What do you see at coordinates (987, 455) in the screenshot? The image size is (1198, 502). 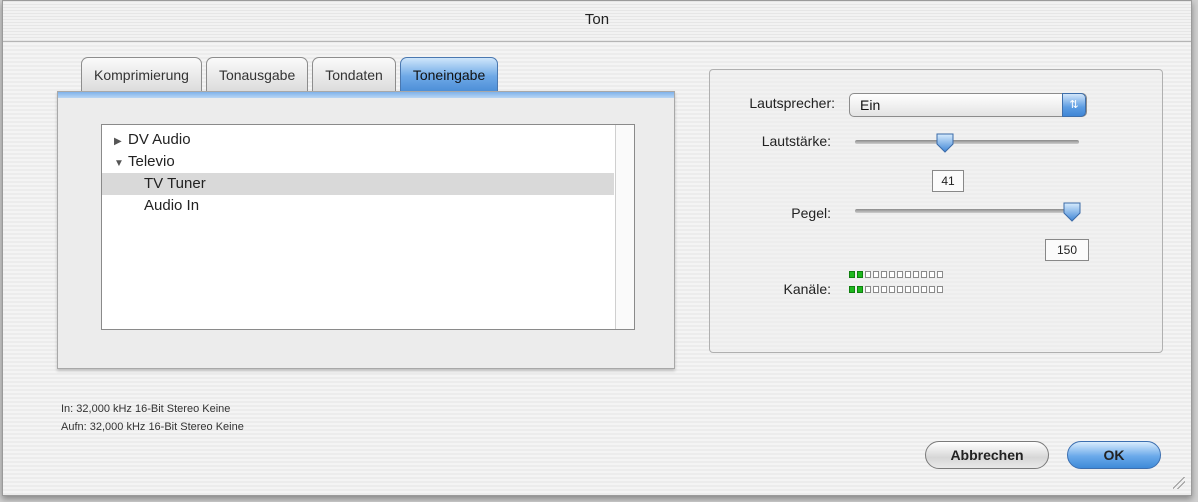 I see `cancel-button: Abbrechen` at bounding box center [987, 455].